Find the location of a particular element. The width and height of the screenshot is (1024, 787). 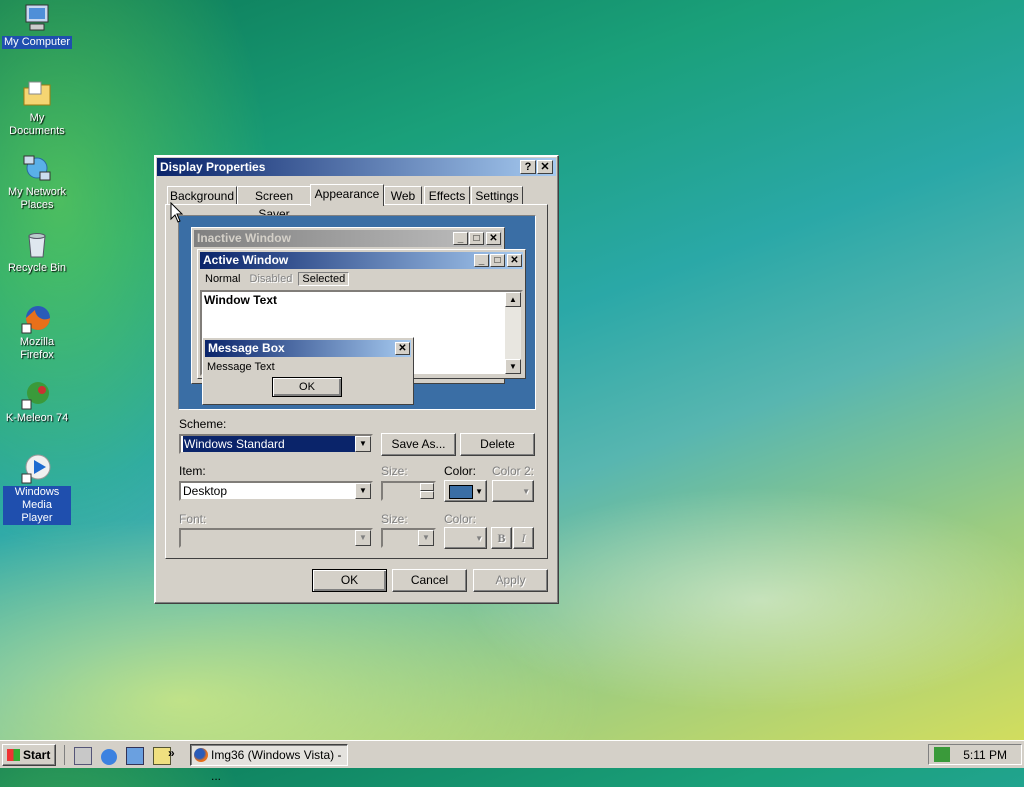

item-color-button: ▼ is located at coordinates (465, 491).